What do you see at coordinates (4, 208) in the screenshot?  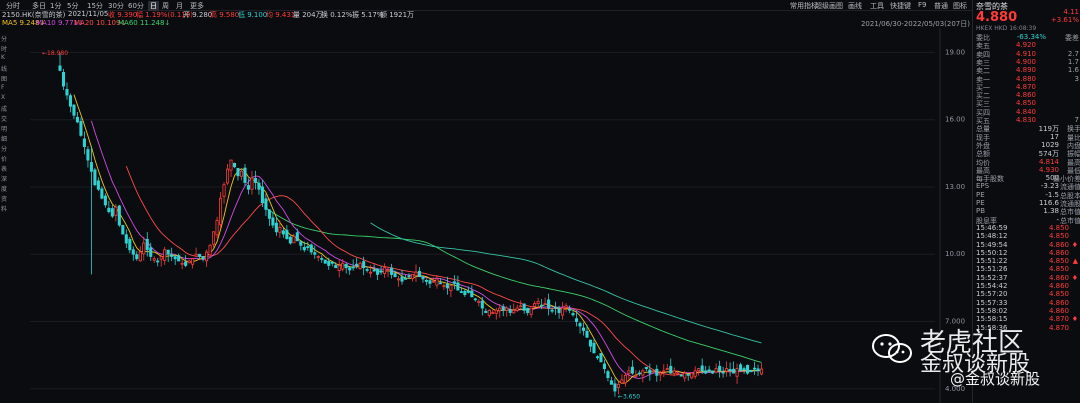 I see `side-tab-char: 料` at bounding box center [4, 208].